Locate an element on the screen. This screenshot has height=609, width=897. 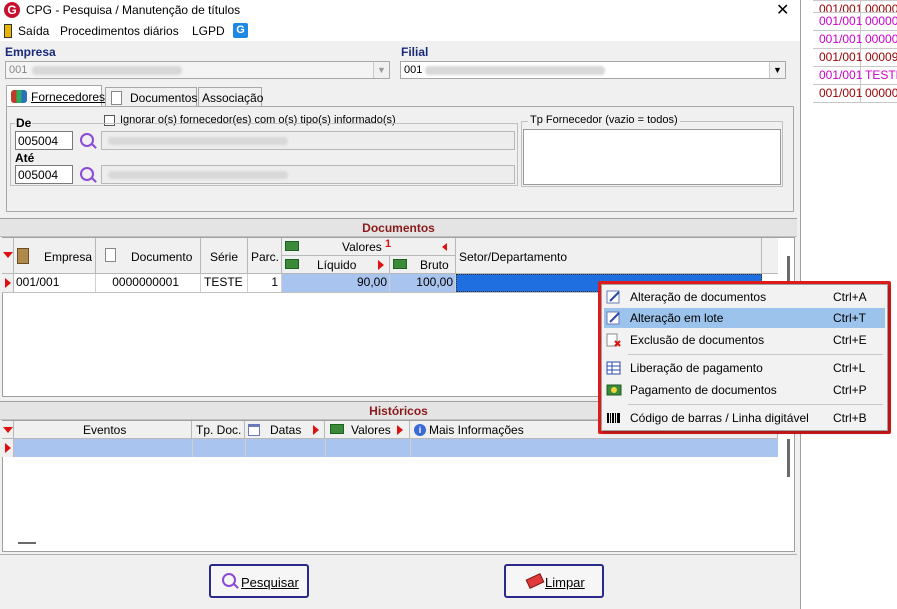
menu-bar: Saída Procedimentos diários LGPD G is located at coordinates (400, 31).